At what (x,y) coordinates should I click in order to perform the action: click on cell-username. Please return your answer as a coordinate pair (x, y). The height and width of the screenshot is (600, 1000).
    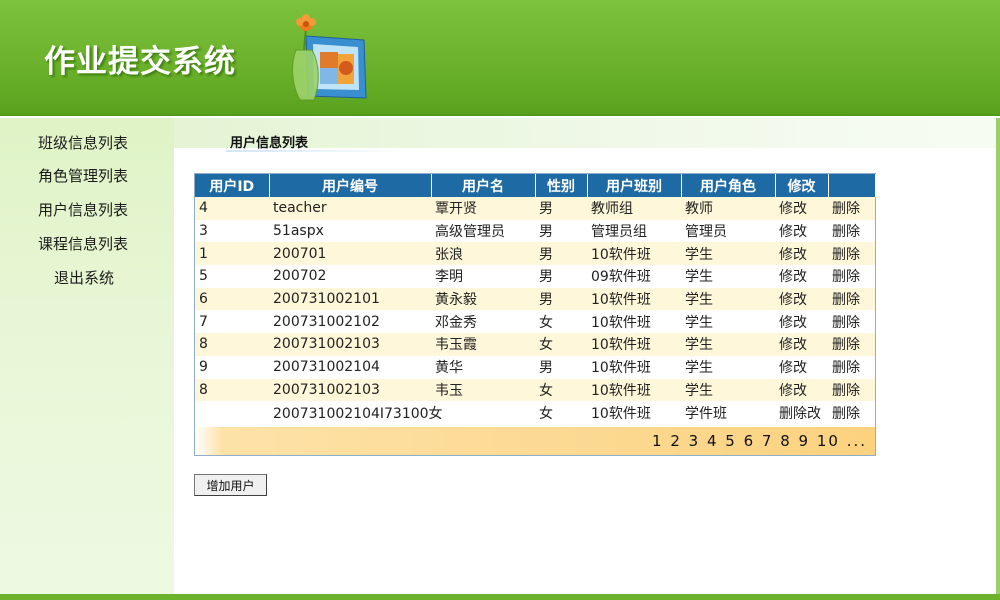
    Looking at the image, I should click on (483, 412).